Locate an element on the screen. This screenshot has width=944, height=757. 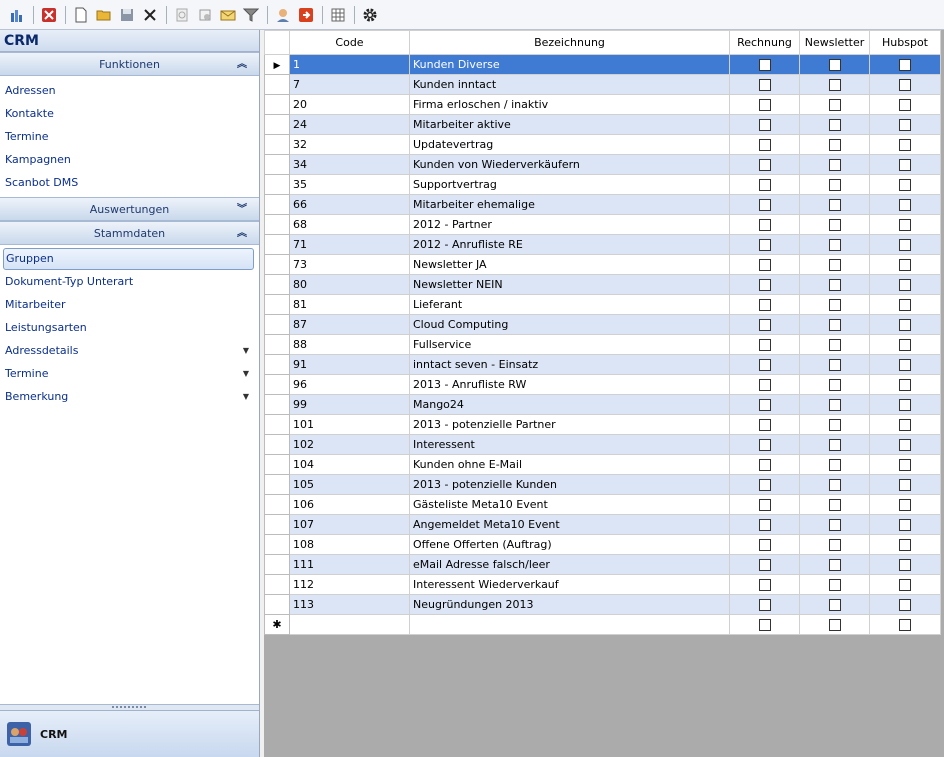
new-document-icon is located at coordinates (81, 15).